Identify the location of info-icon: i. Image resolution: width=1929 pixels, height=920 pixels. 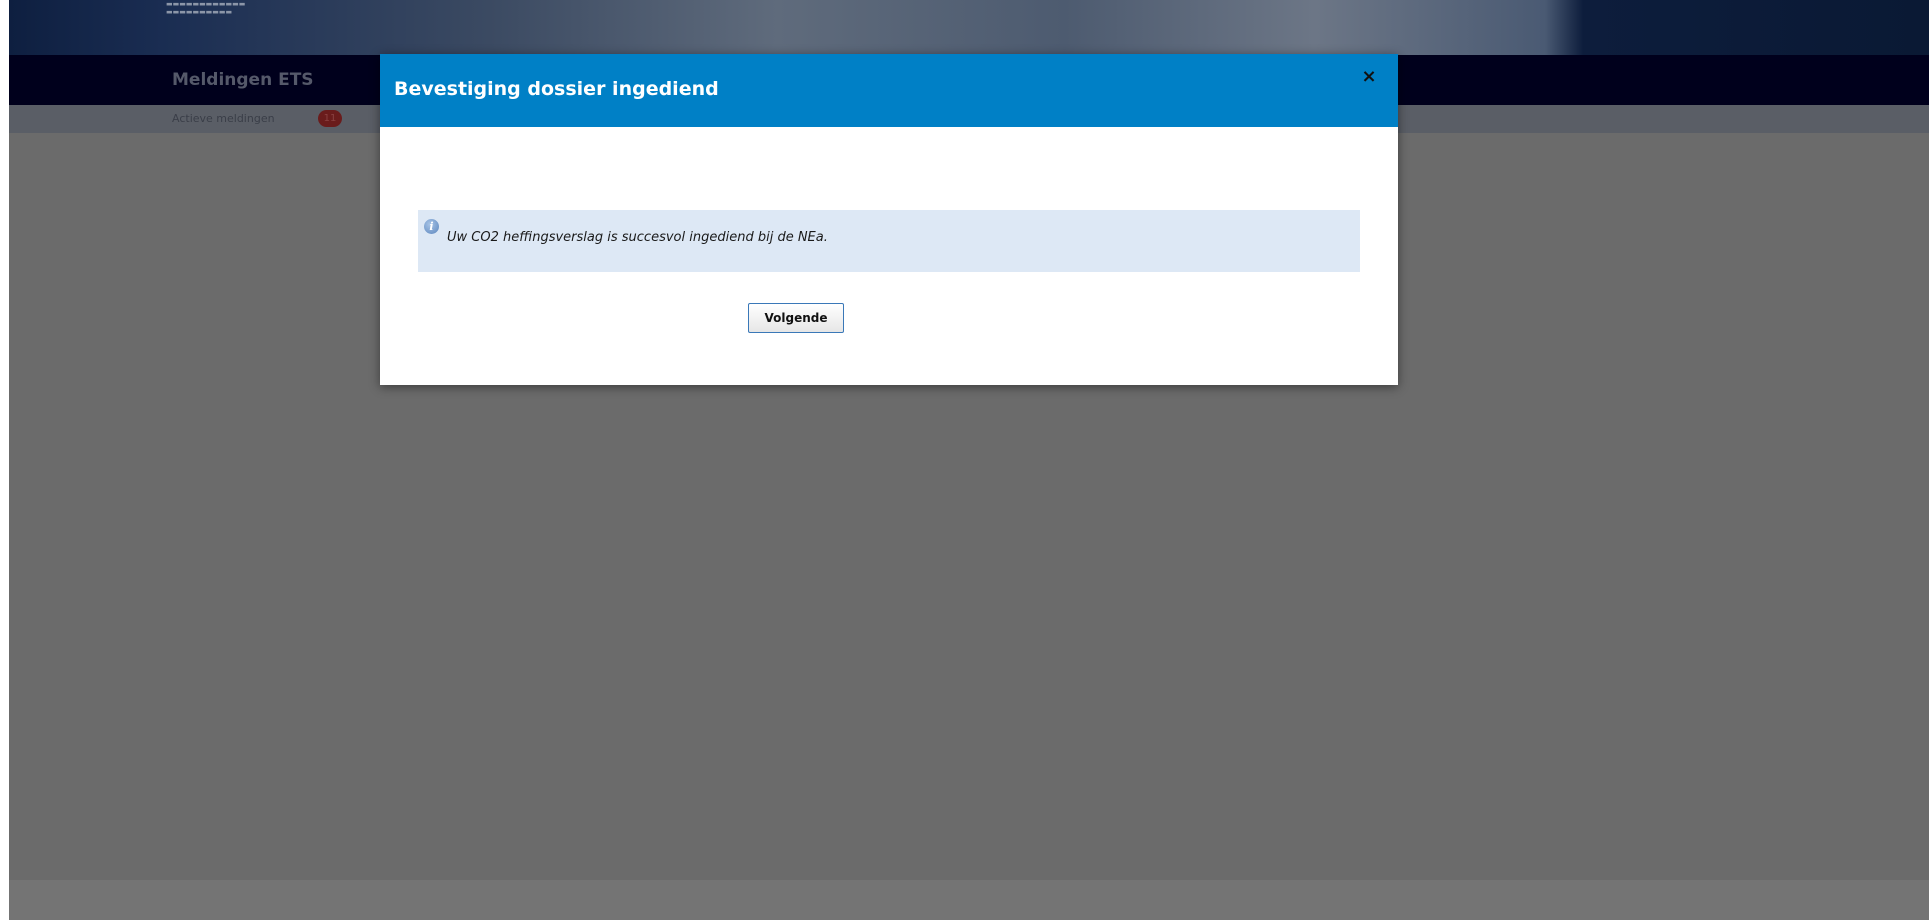
(431, 226).